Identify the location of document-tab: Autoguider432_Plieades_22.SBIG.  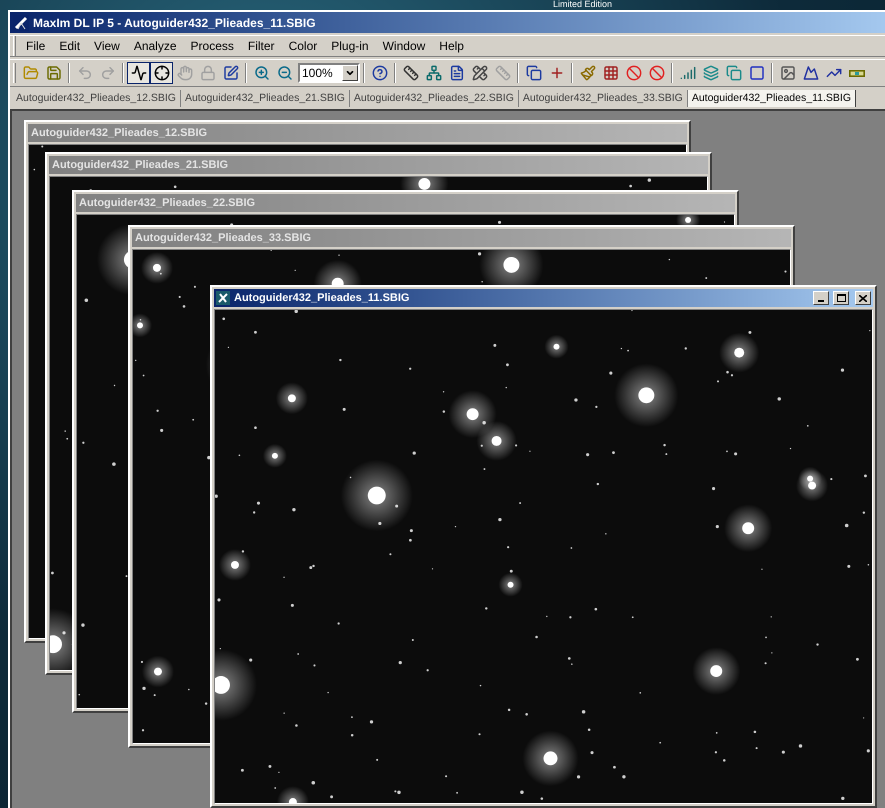
(434, 98).